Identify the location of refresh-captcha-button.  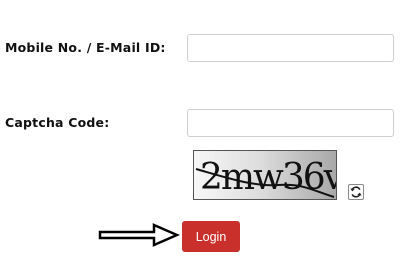
(356, 192).